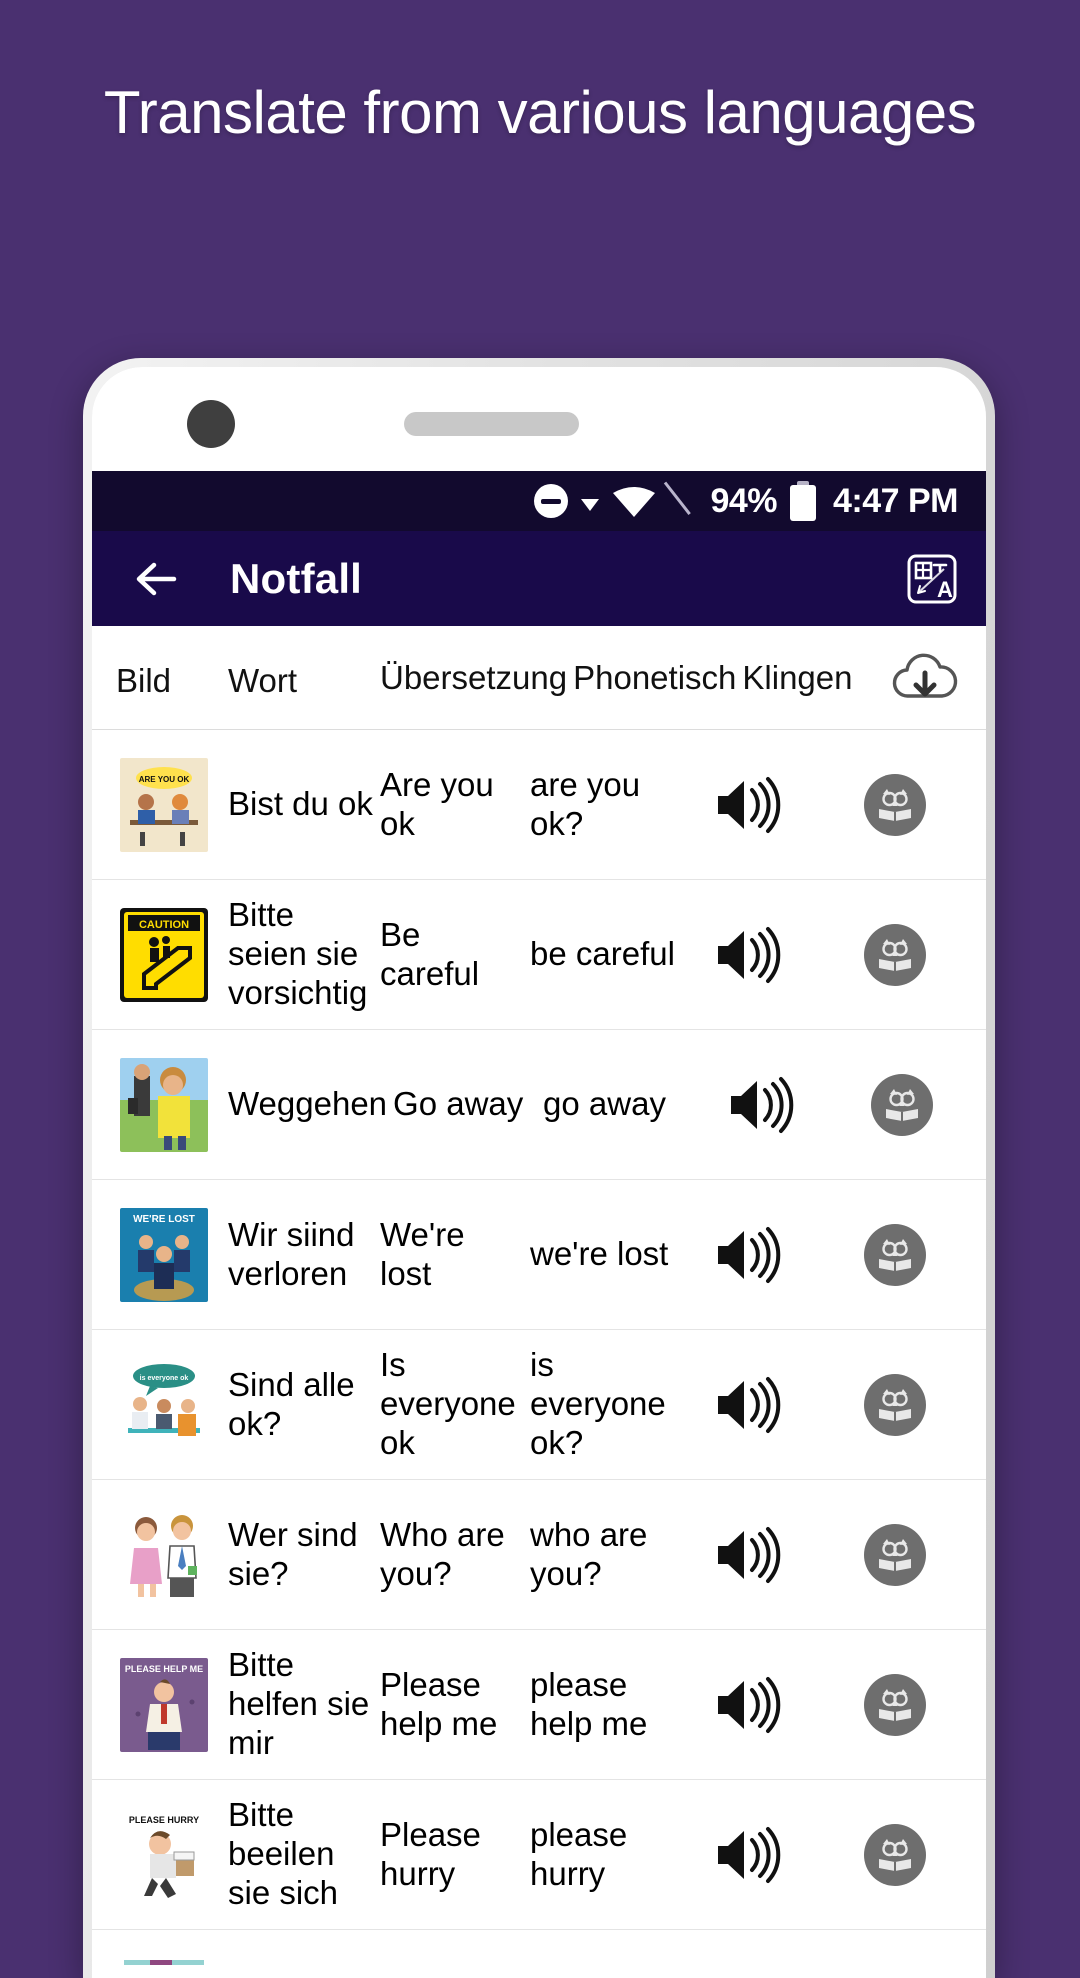 The height and width of the screenshot is (1978, 1080). Describe the element at coordinates (164, 1820) in the screenshot. I see `svg-text: PLEASE HURRY` at that location.